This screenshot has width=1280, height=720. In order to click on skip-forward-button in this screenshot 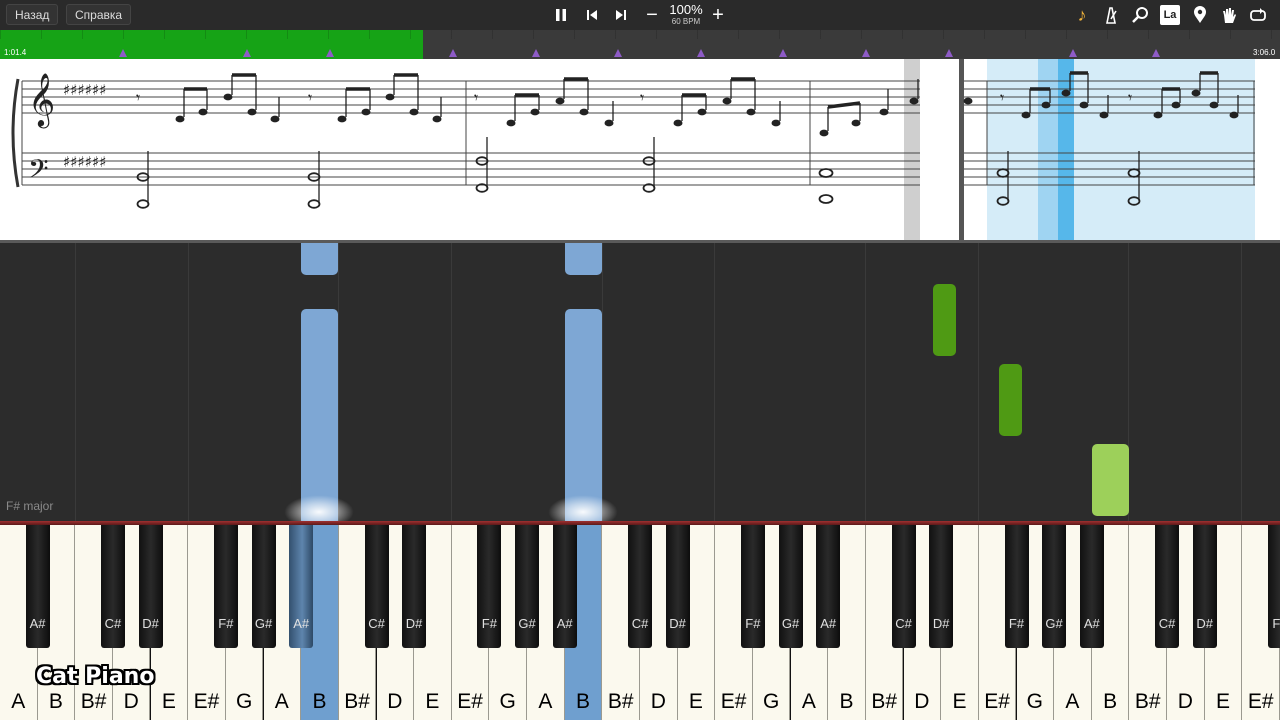, I will do `click(621, 15)`.